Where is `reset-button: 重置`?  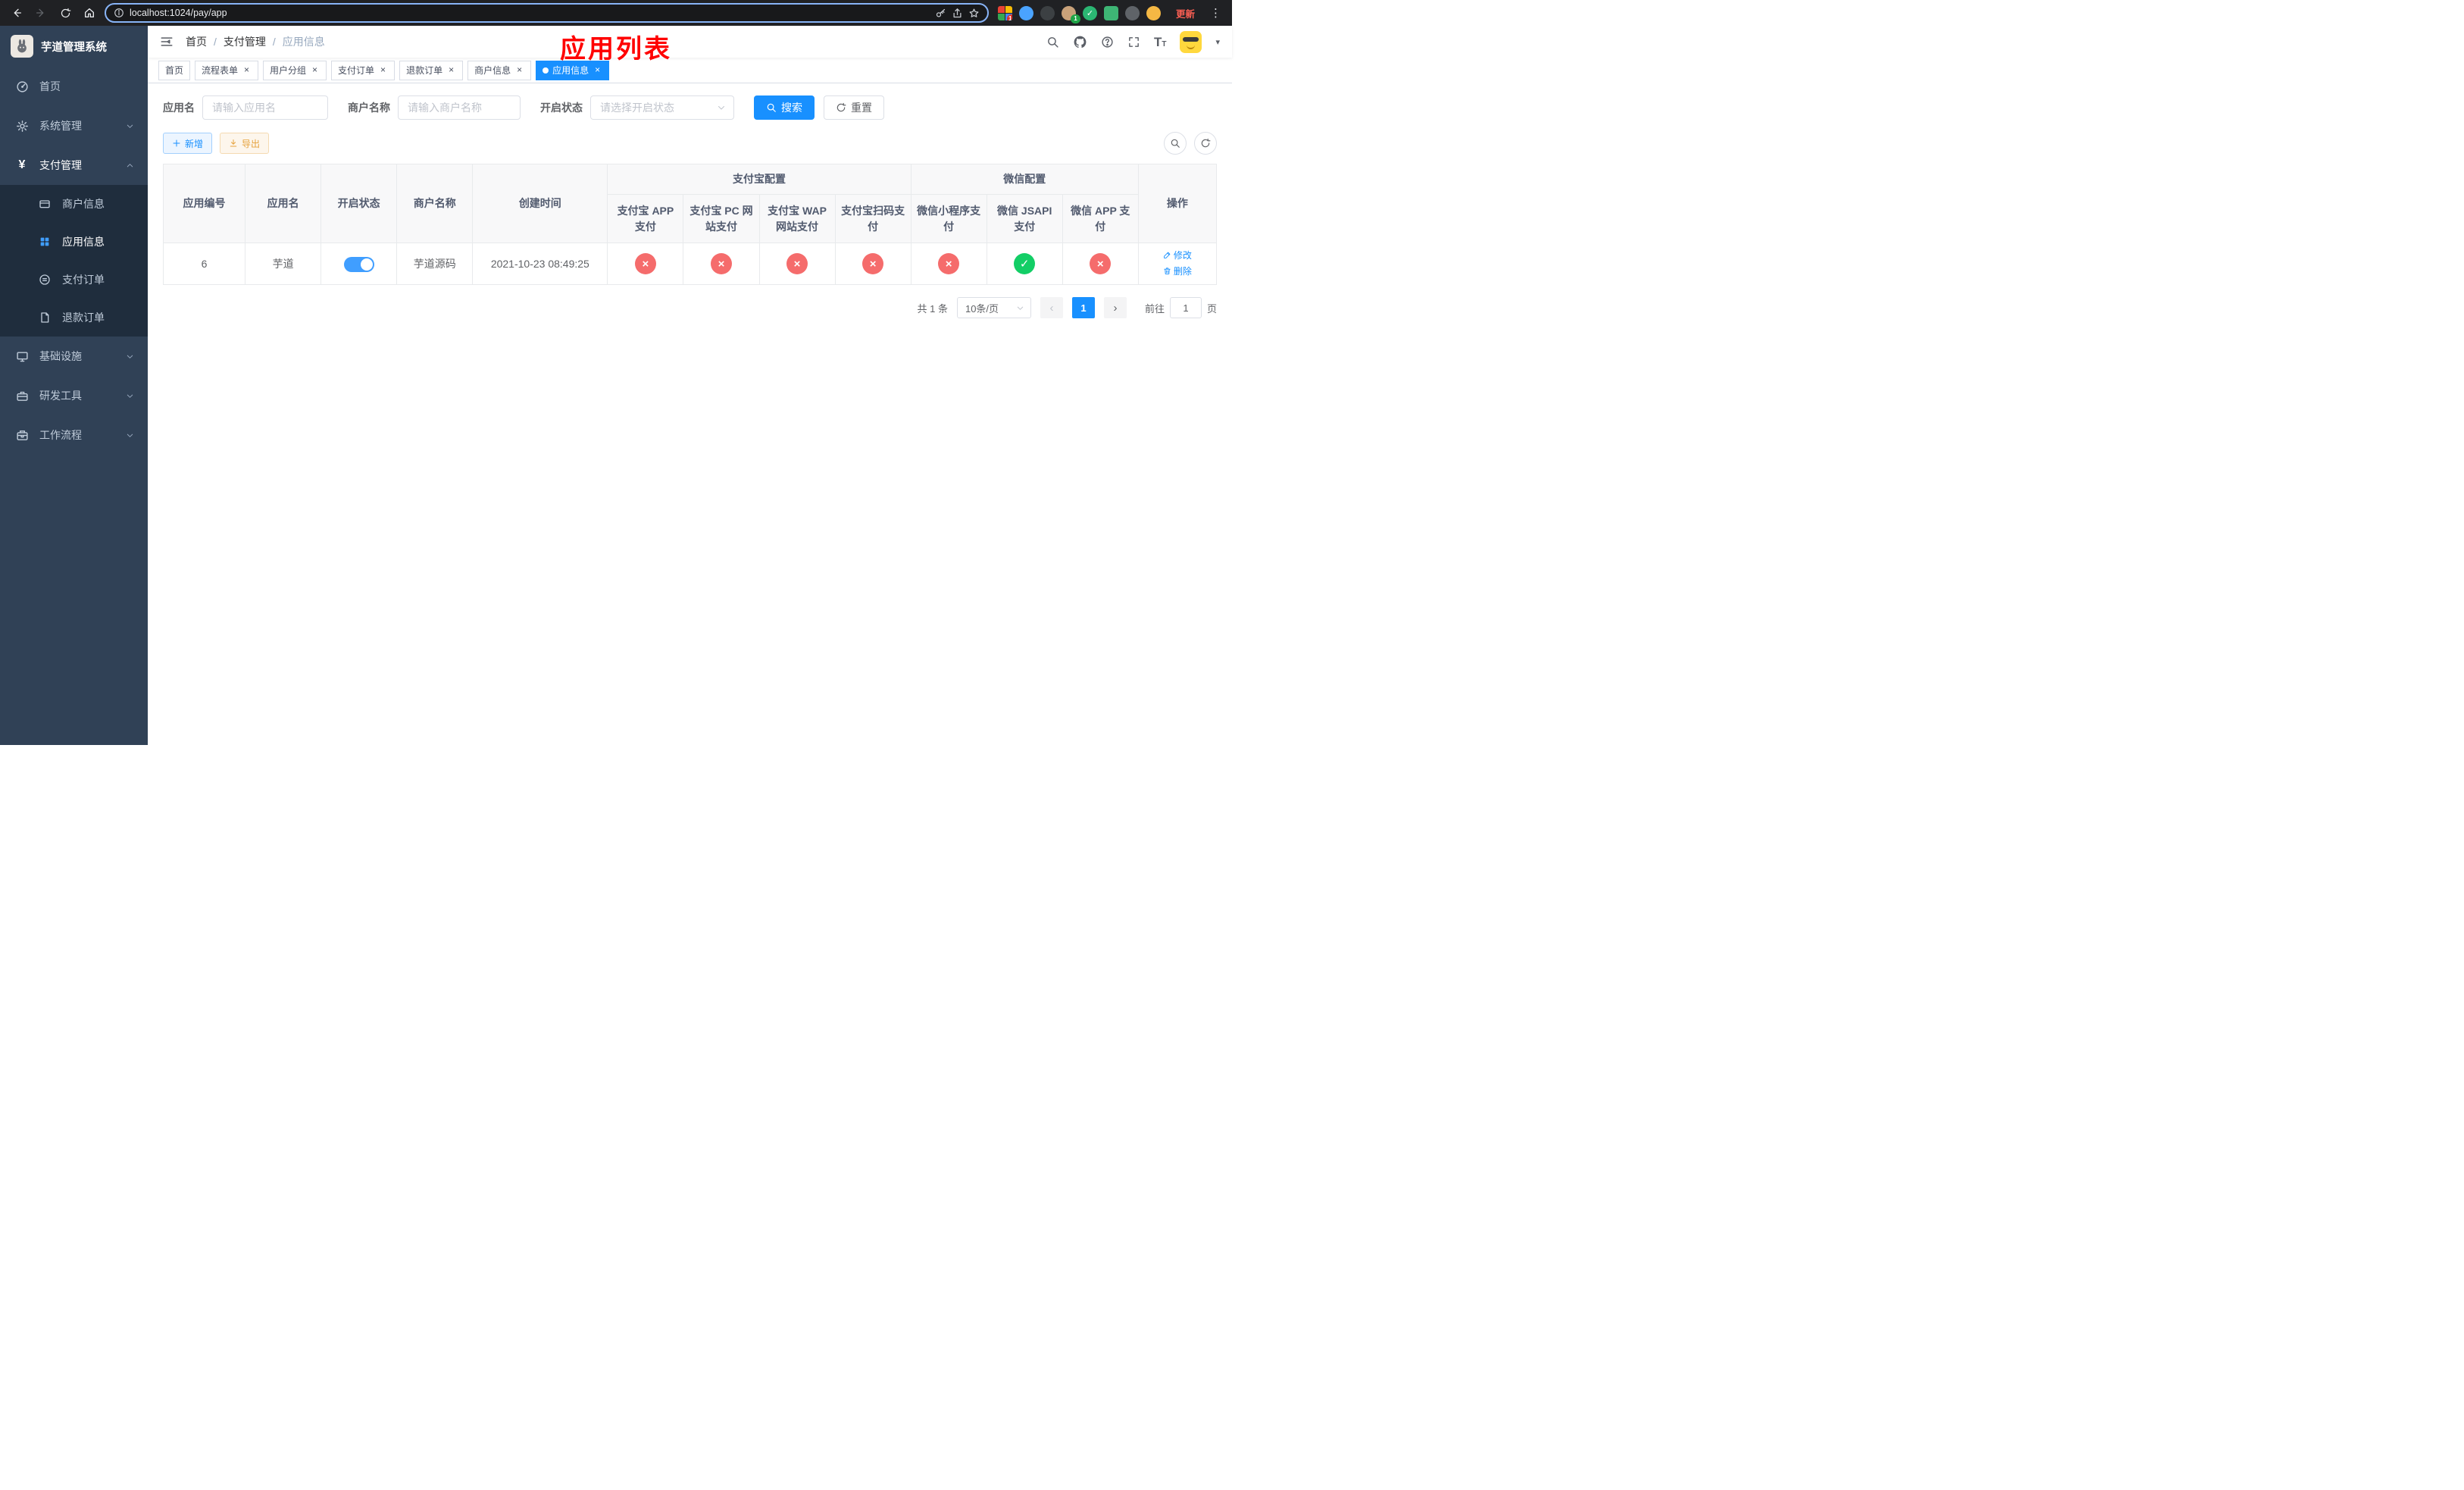 reset-button: 重置 is located at coordinates (854, 108).